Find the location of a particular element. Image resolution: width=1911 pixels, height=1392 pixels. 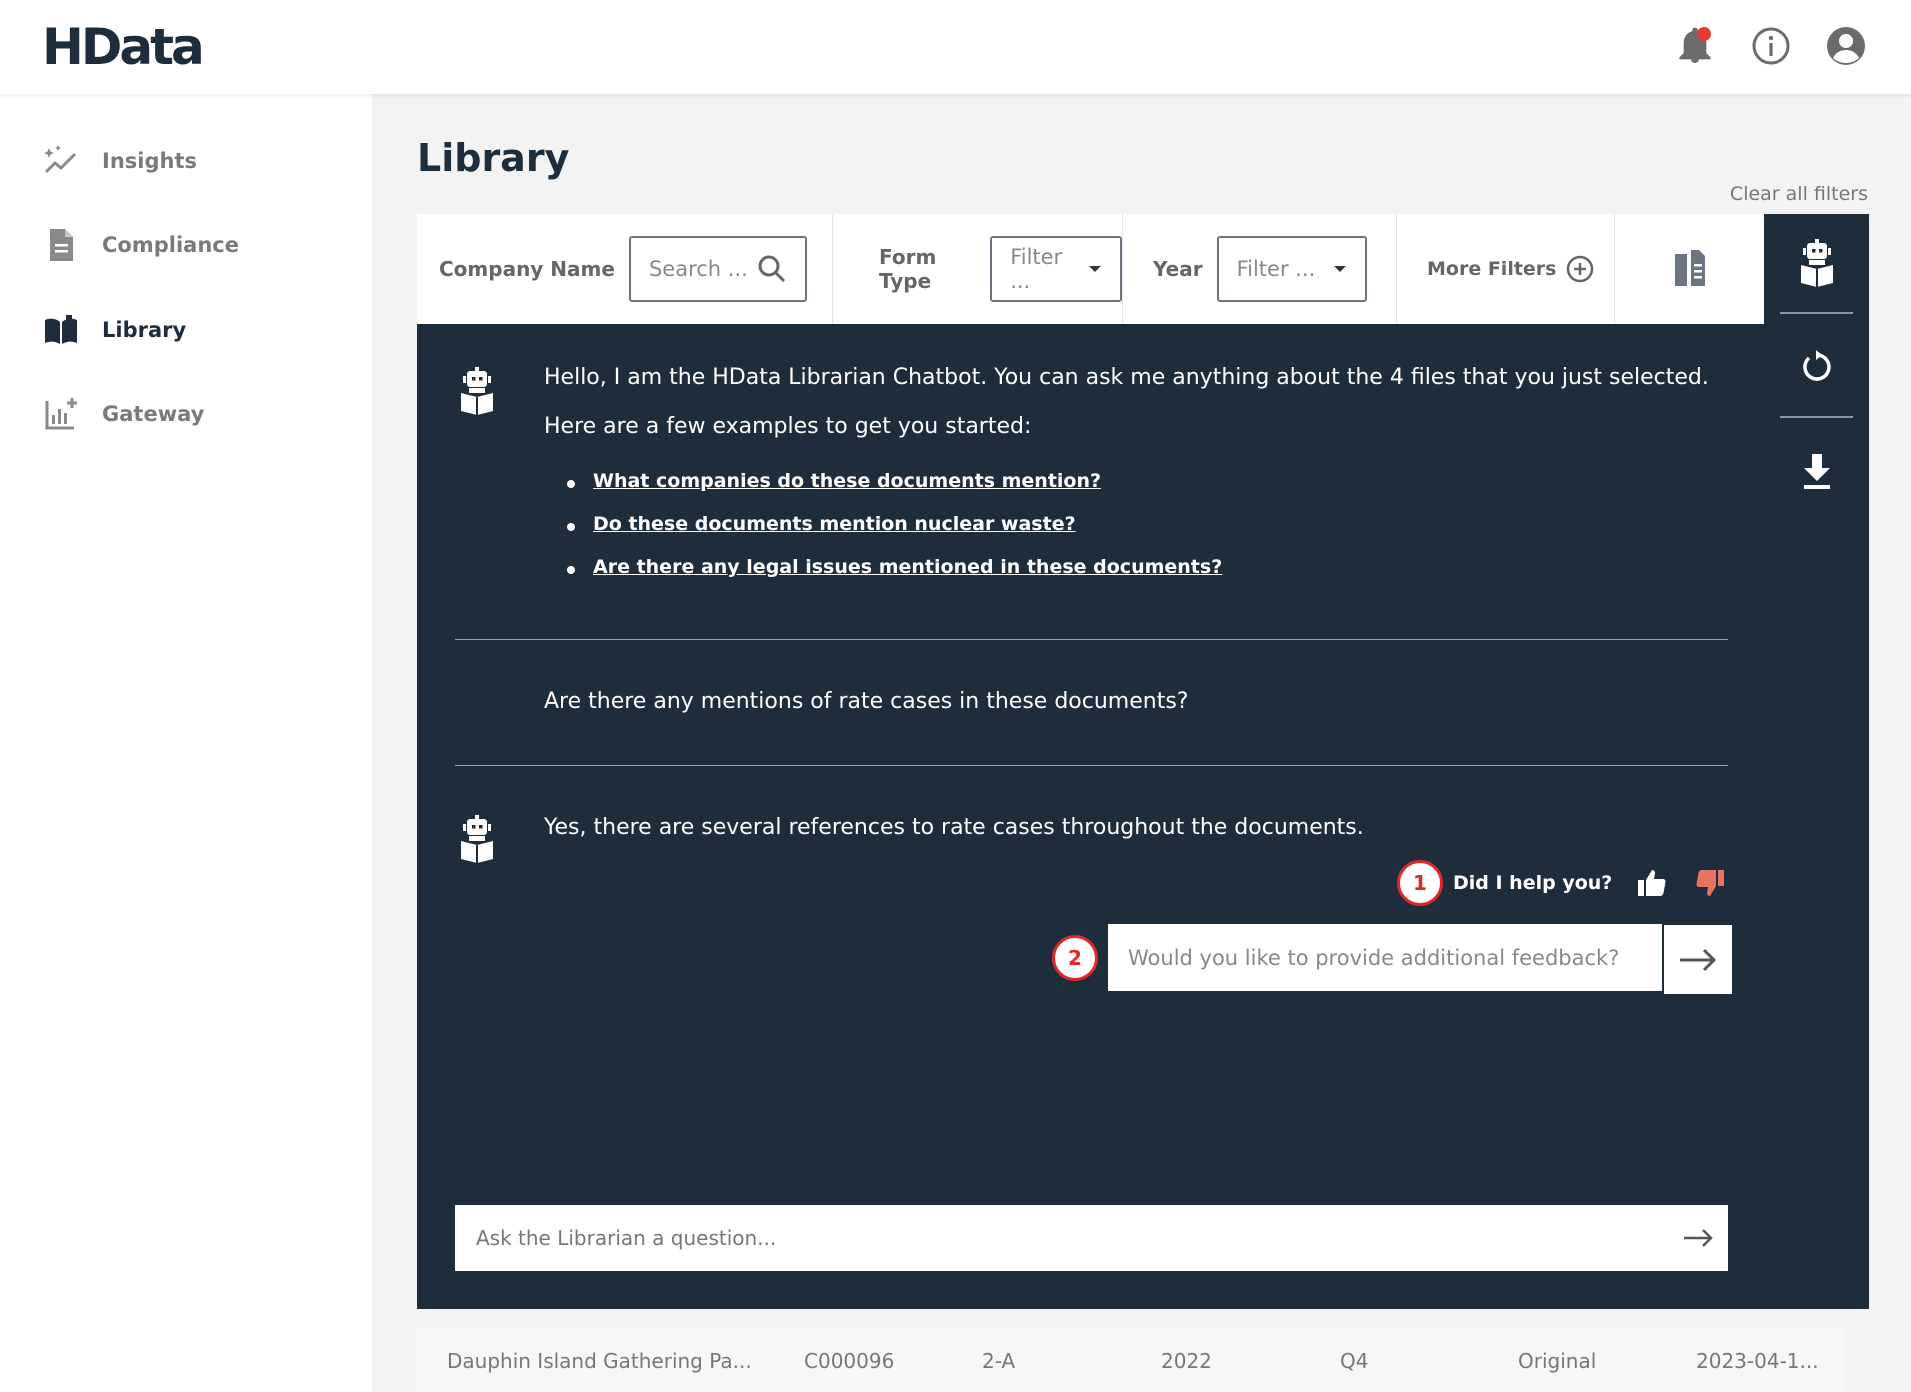

sidebar-item-library: Library is located at coordinates (114, 330).